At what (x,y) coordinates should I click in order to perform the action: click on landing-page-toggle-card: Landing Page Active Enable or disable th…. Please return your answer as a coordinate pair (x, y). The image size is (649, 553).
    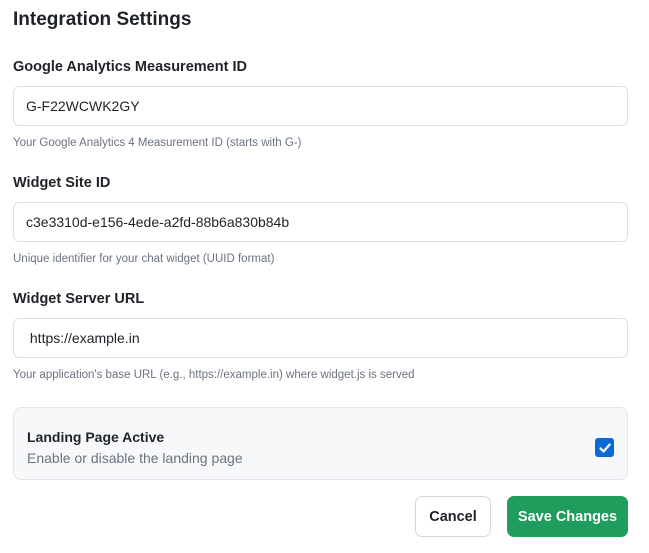
    Looking at the image, I should click on (320, 443).